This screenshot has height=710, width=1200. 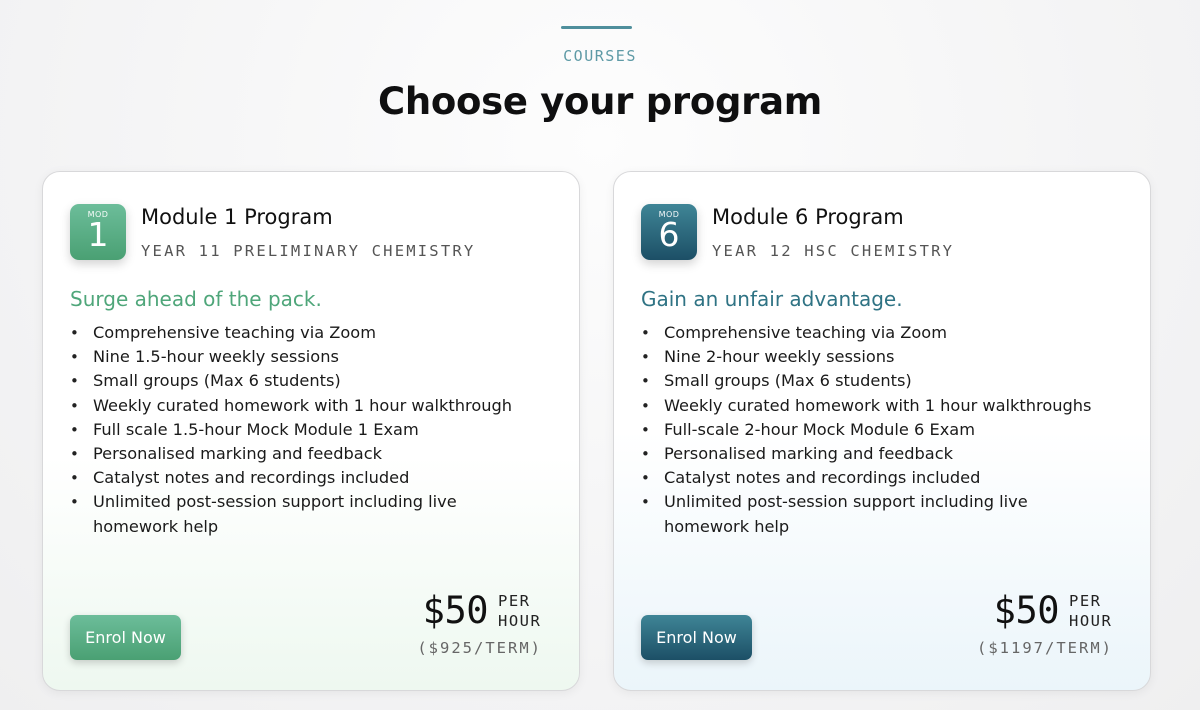 I want to click on card-tagline: Gain an unfair advantage., so click(x=772, y=299).